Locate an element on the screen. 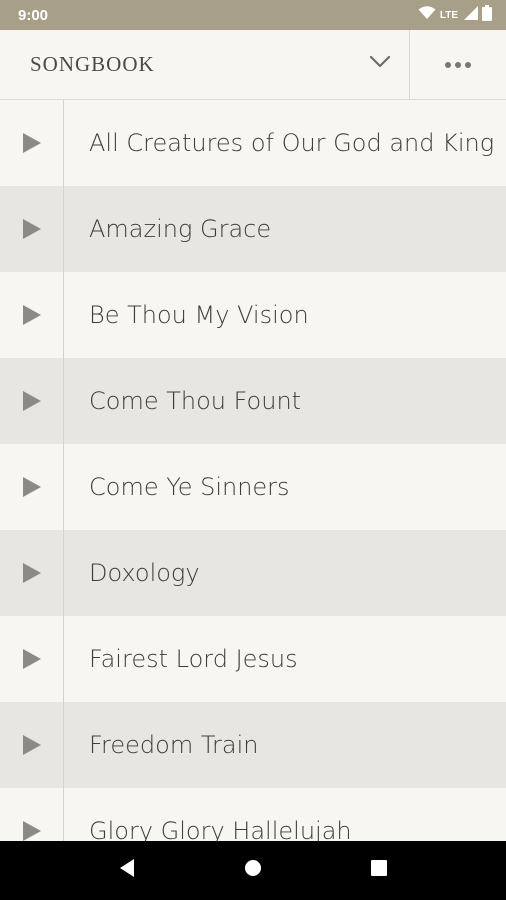  chevron-down-icon is located at coordinates (380, 64).